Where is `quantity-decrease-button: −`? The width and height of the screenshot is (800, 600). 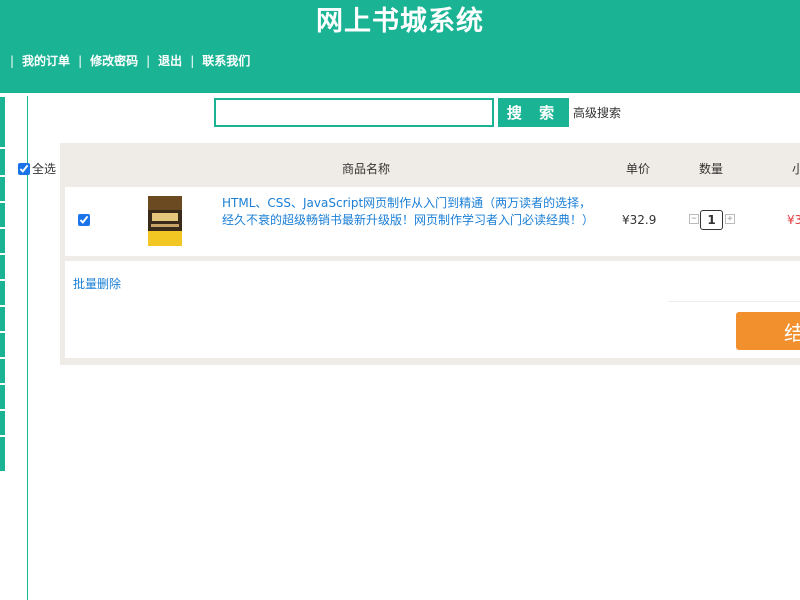
quantity-decrease-button: − is located at coordinates (694, 219).